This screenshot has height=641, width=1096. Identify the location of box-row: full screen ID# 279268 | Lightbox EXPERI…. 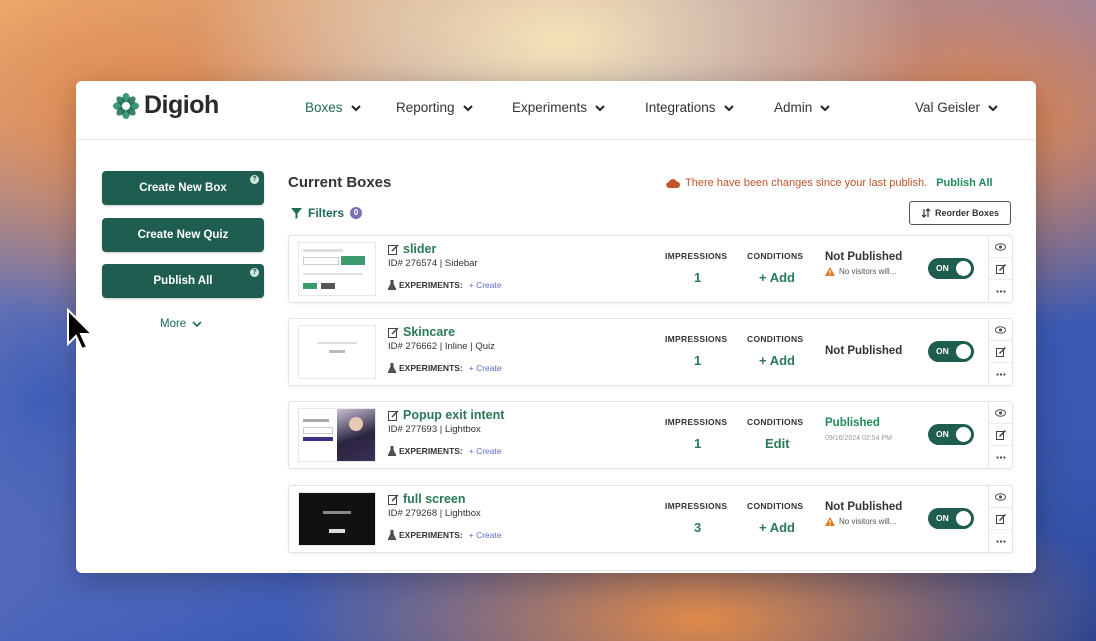
(650, 519).